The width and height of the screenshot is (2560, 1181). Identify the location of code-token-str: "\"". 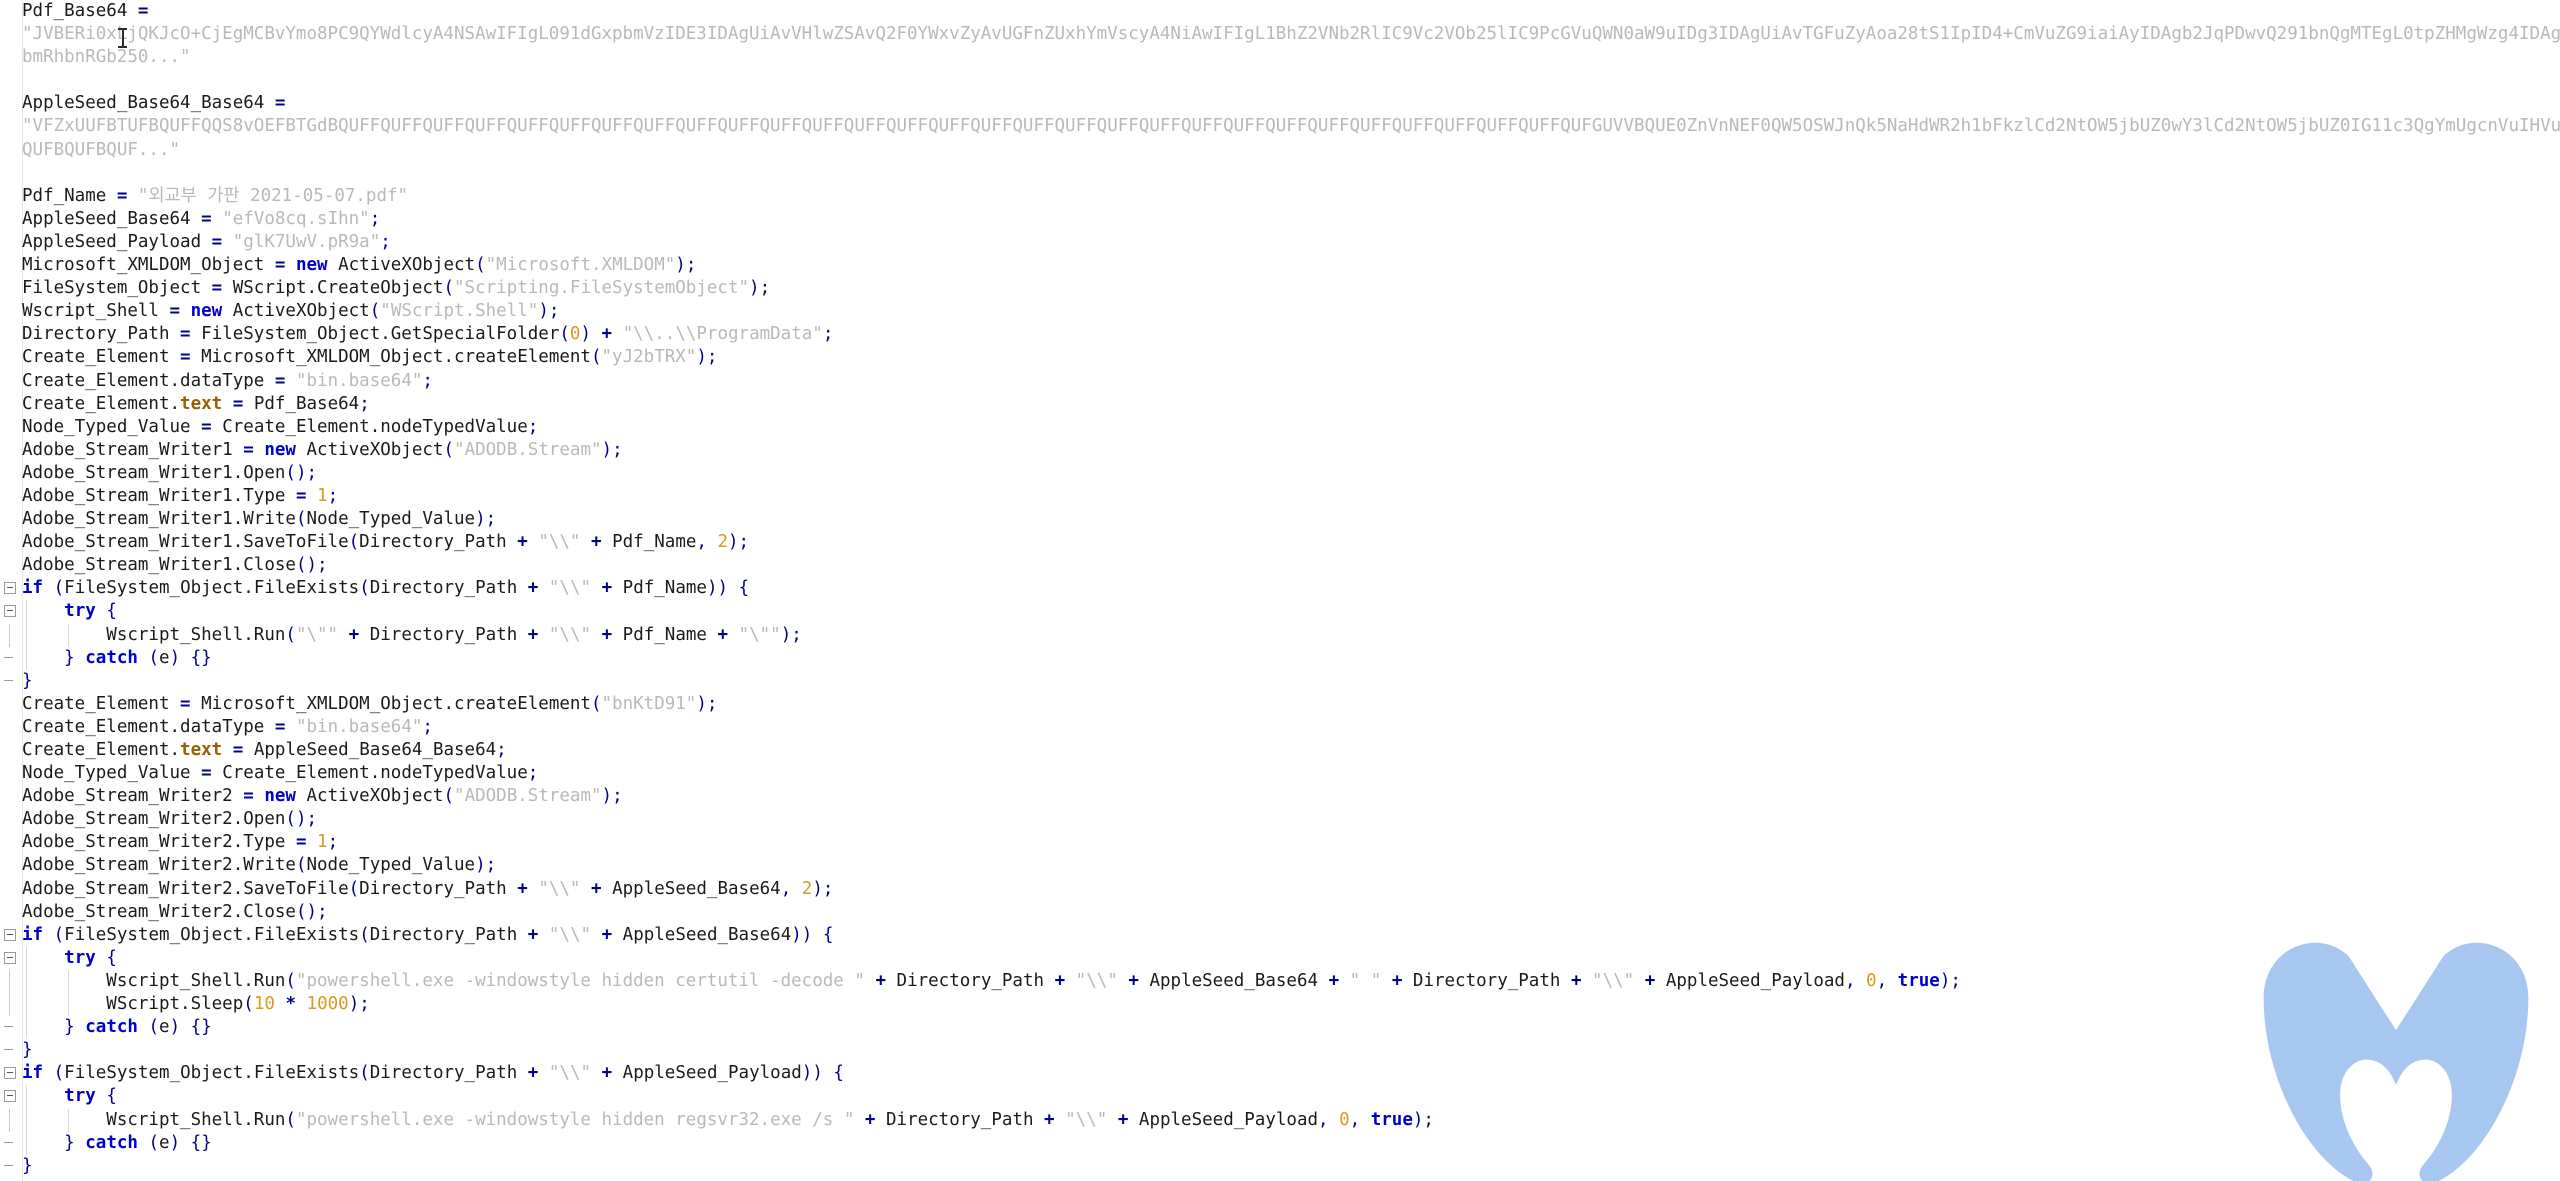
(759, 634).